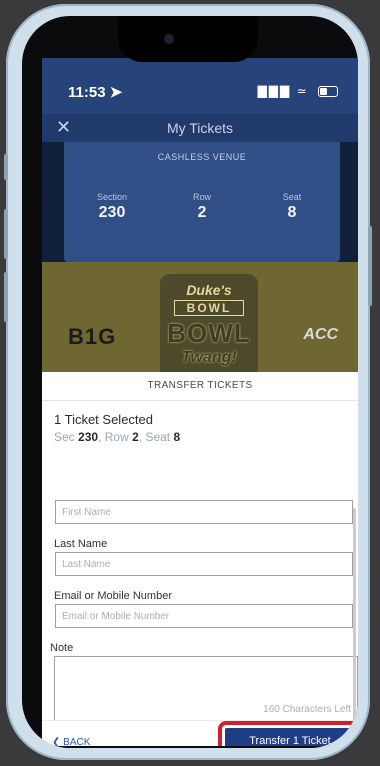 Image resolution: width=380 pixels, height=766 pixels. I want to click on selected-count: 1 Ticket Selected, so click(103, 419).